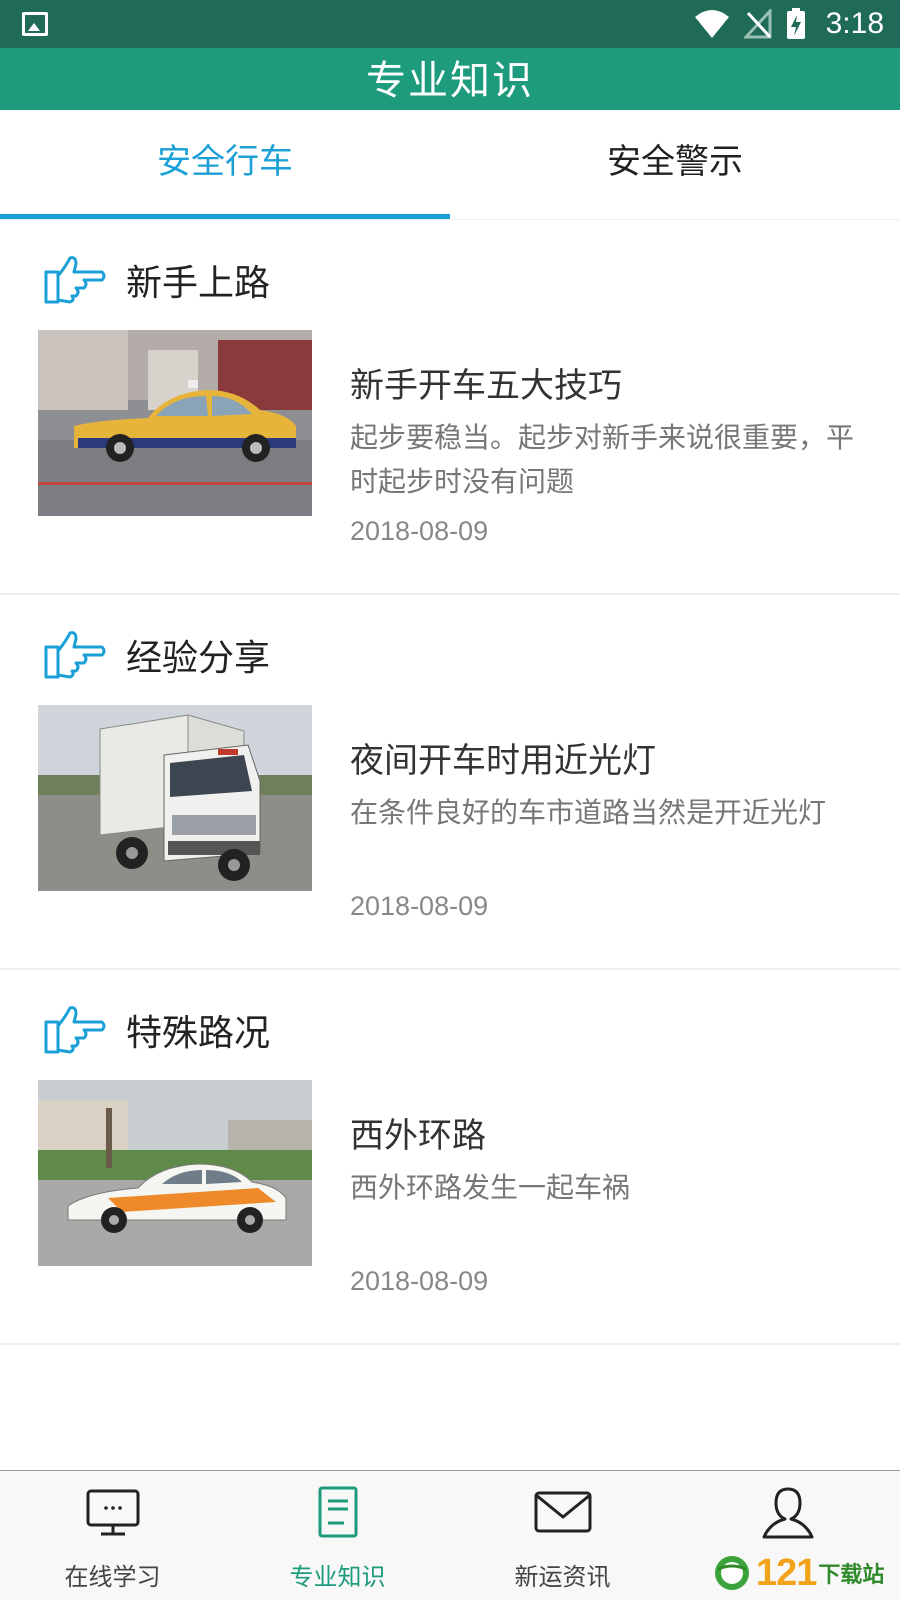 Image resolution: width=900 pixels, height=1600 pixels. What do you see at coordinates (732, 1573) in the screenshot?
I see `globe-logo-icon` at bounding box center [732, 1573].